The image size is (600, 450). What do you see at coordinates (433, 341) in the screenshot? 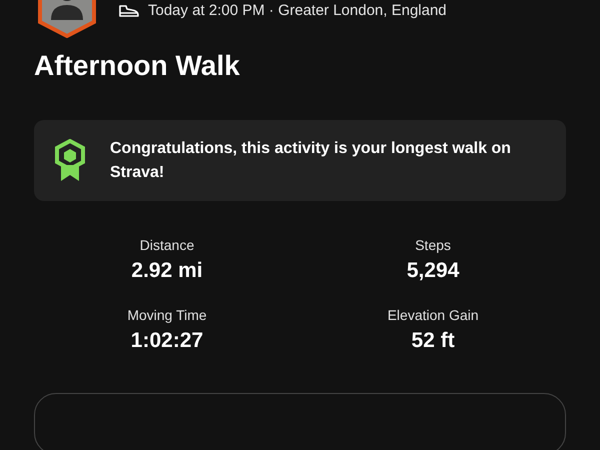
I see `stat-value: 52 ft` at bounding box center [433, 341].